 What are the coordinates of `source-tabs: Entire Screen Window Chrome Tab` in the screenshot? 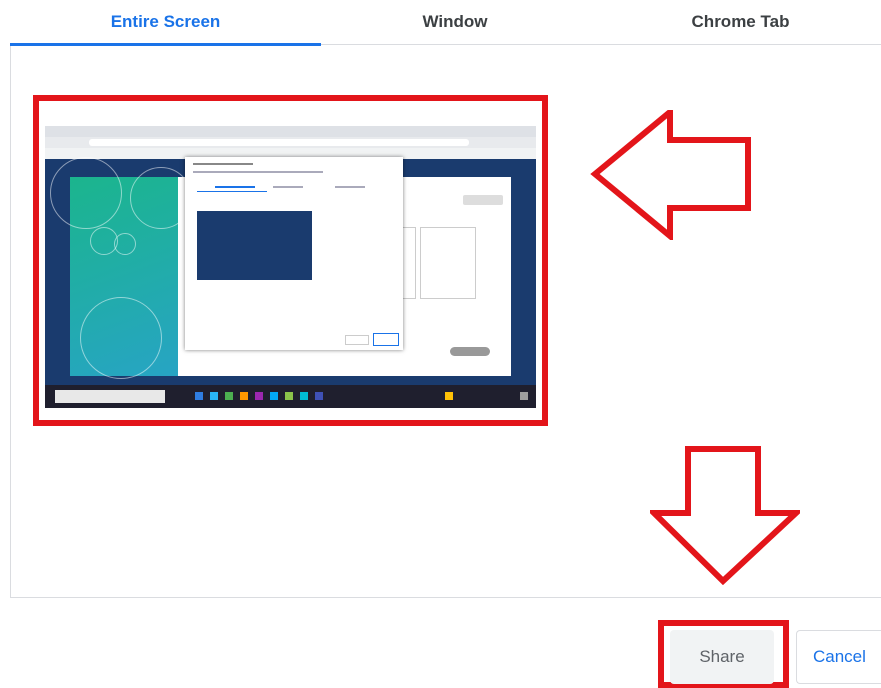 It's located at (440, 23).